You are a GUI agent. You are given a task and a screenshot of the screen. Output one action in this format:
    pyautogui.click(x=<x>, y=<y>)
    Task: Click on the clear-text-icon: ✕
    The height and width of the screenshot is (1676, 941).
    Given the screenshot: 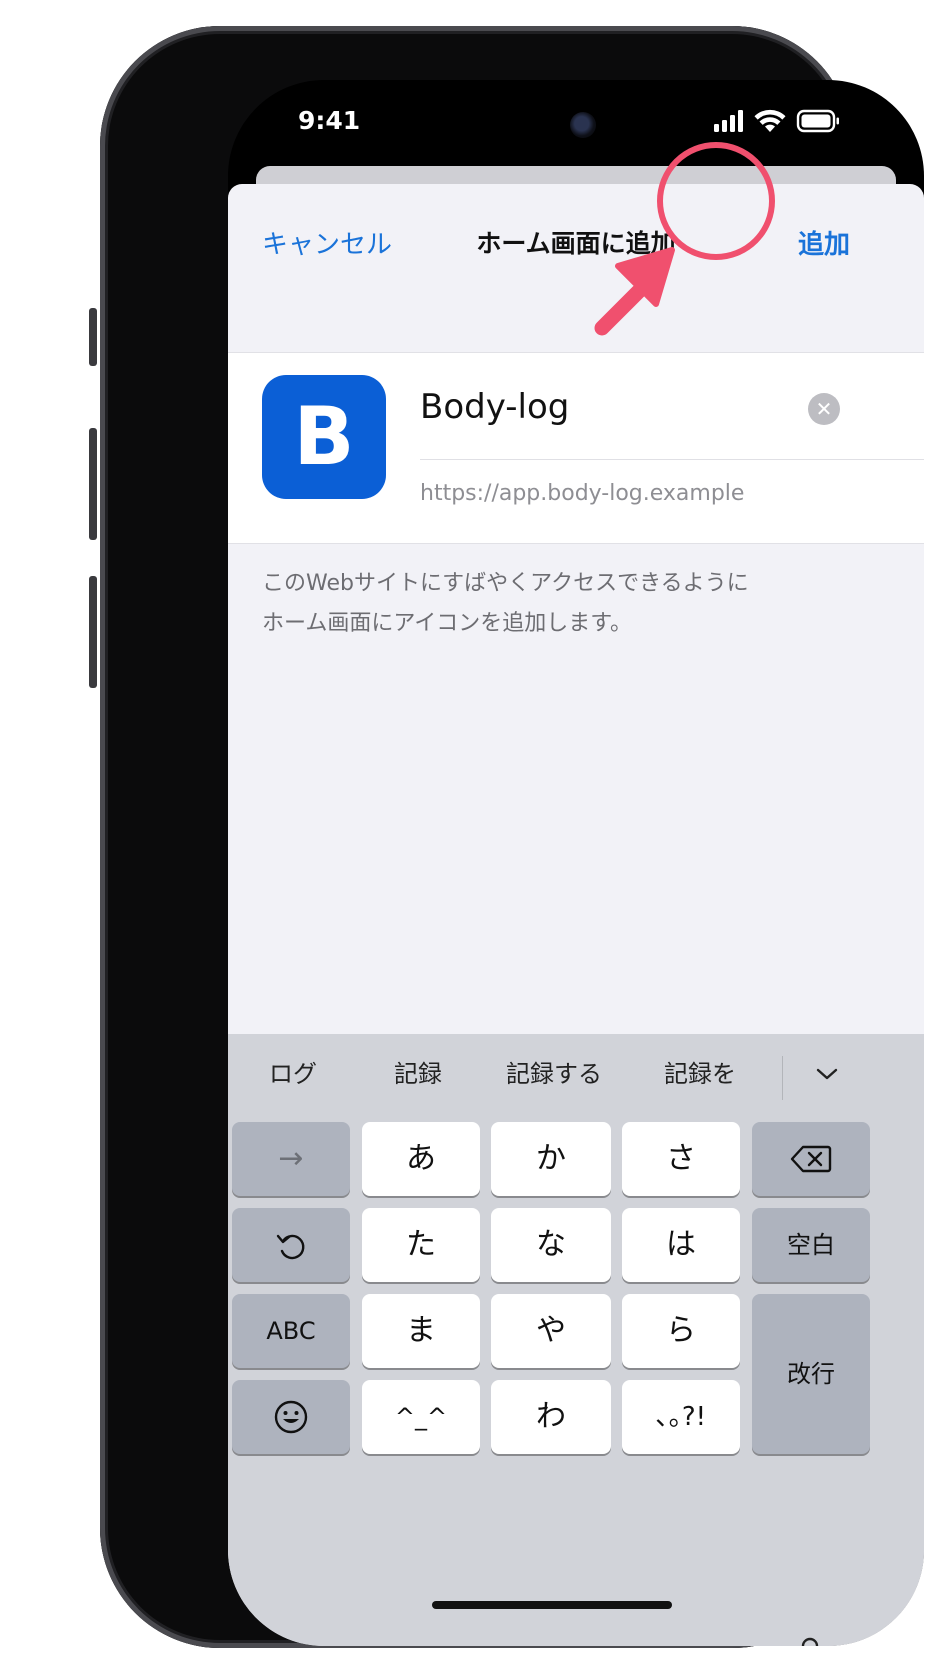 What is the action you would take?
    pyautogui.click(x=824, y=409)
    